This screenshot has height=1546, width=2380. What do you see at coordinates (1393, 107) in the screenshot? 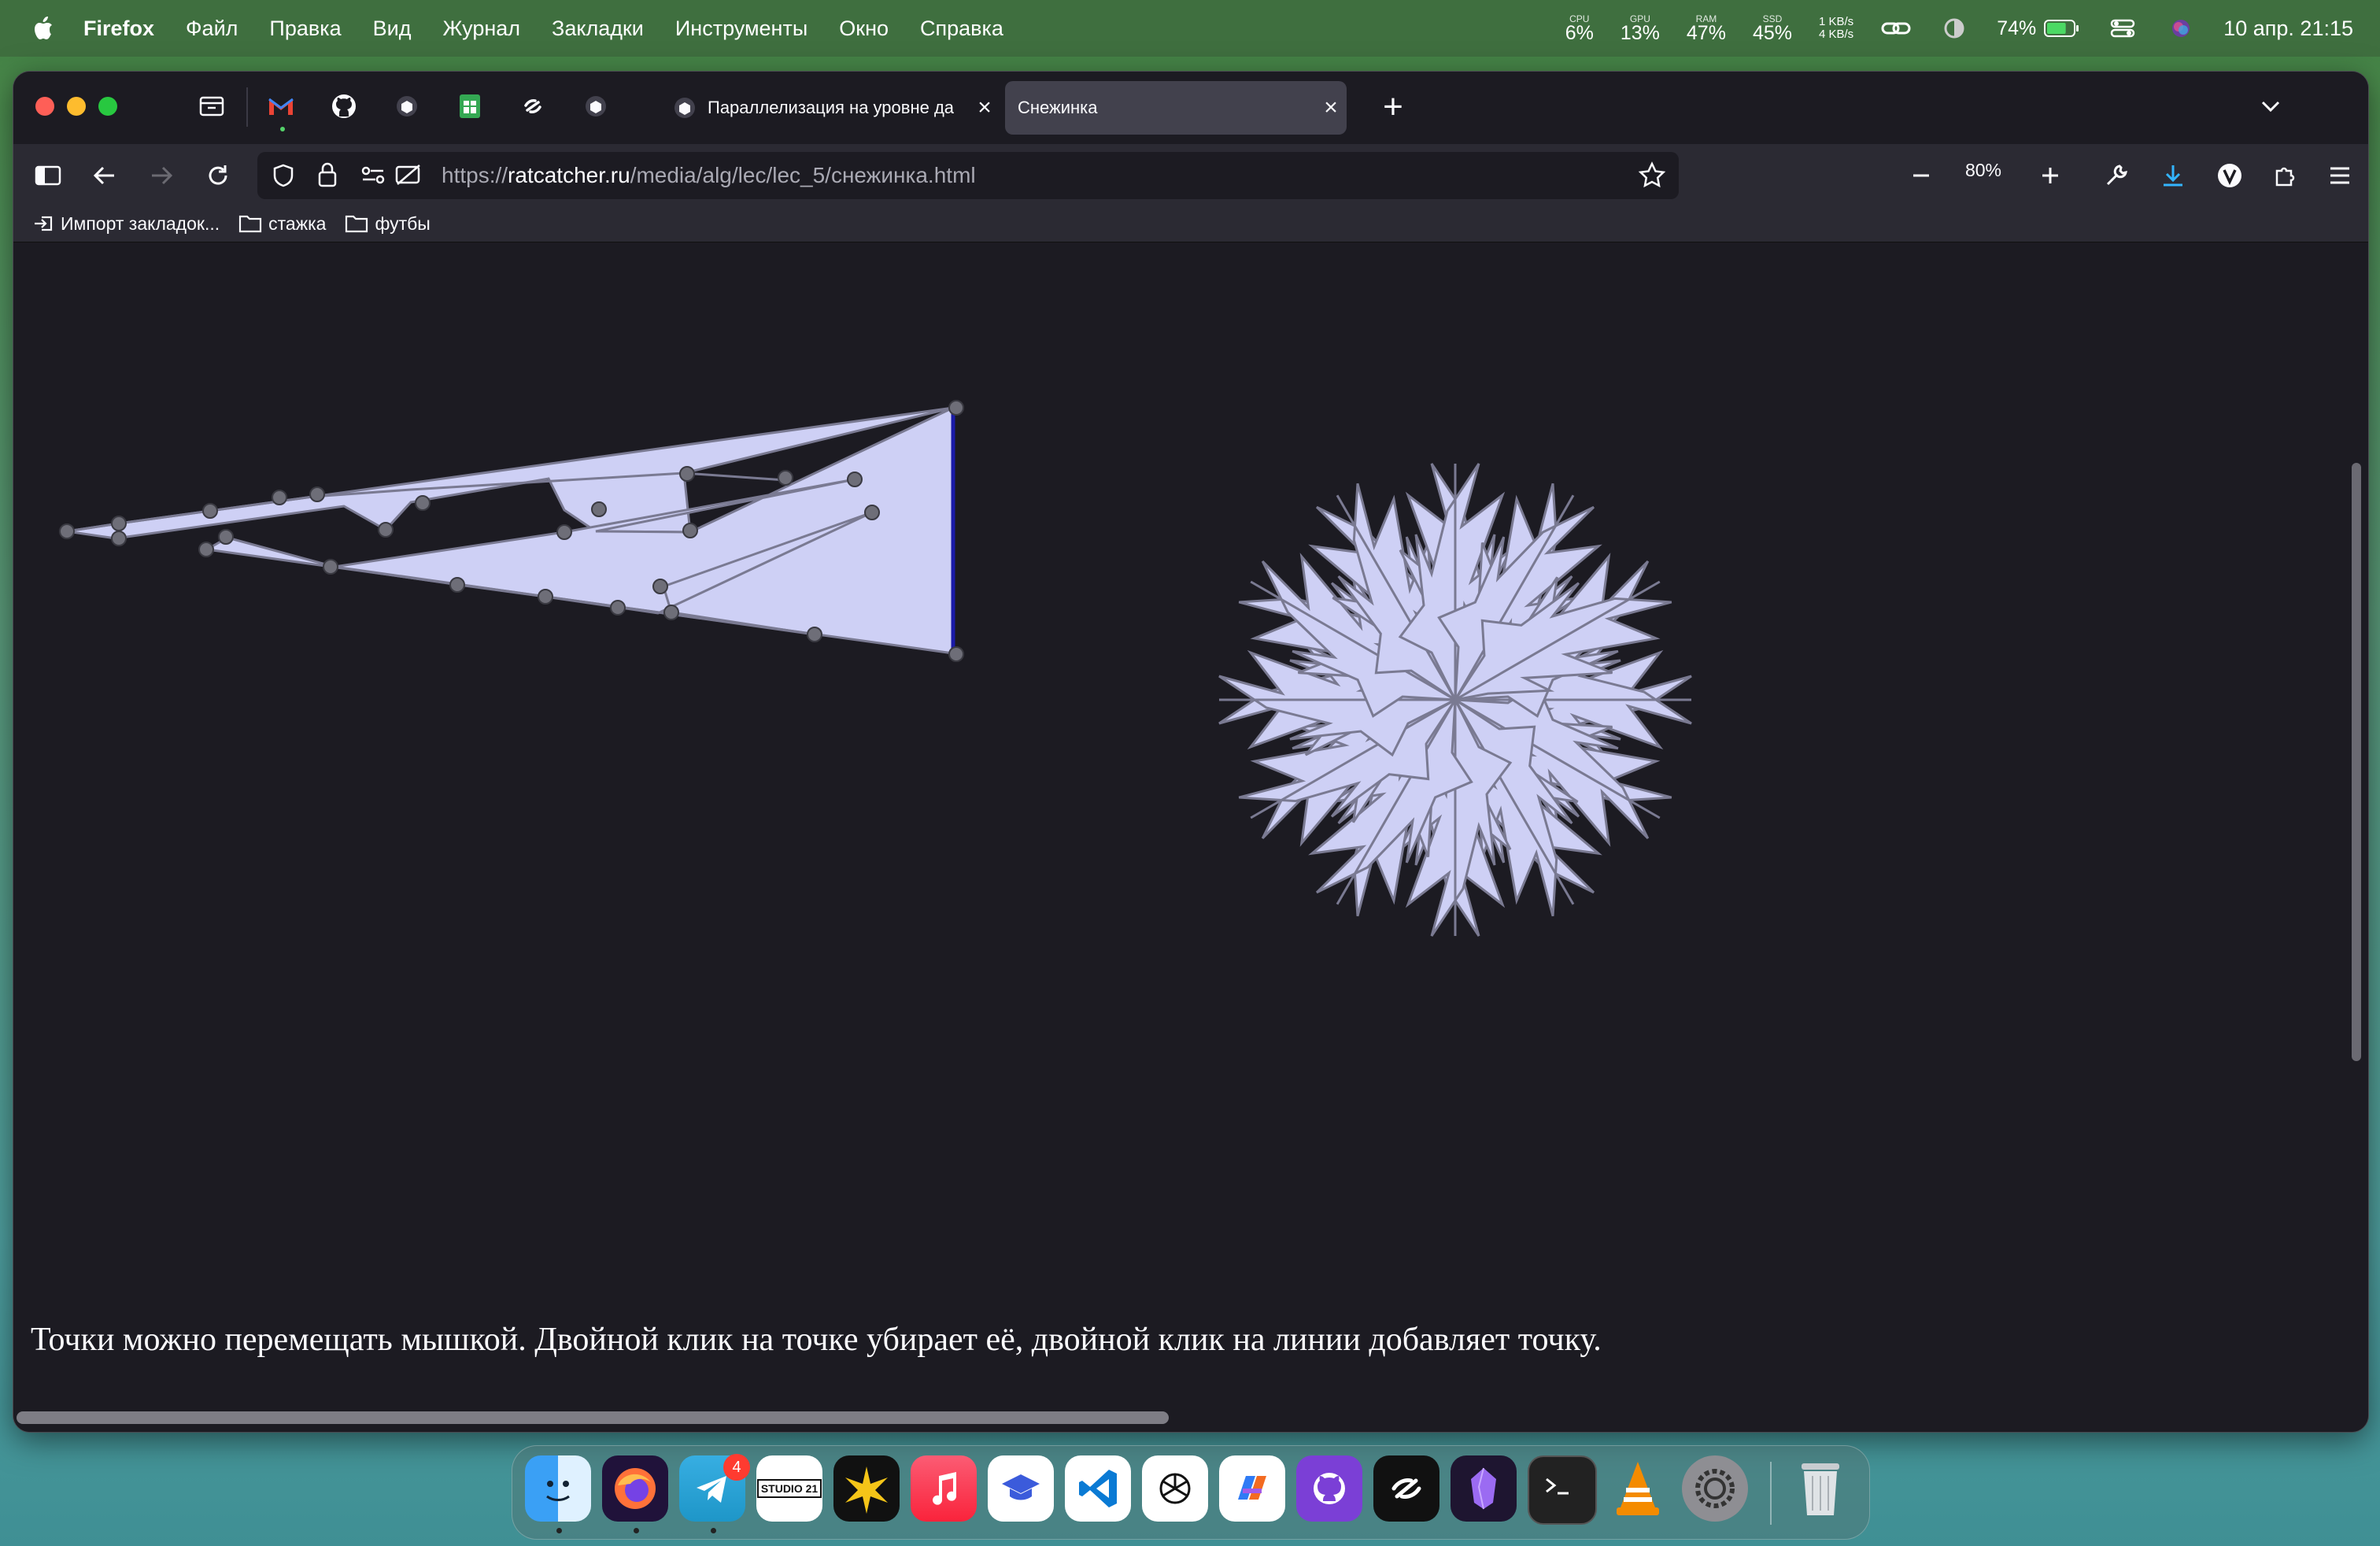
I see `new-tab-button: +` at bounding box center [1393, 107].